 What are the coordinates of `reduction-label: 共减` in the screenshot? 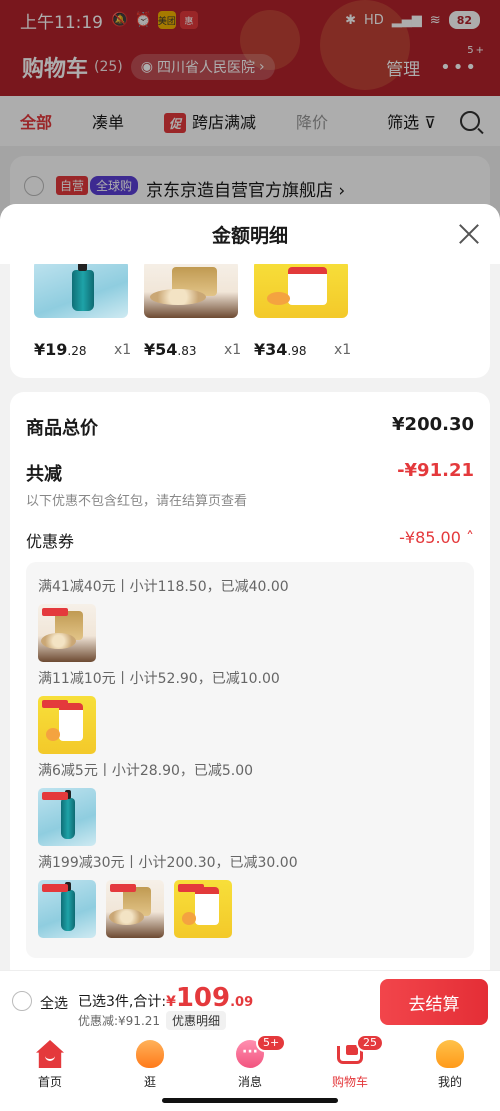 It's located at (44, 474).